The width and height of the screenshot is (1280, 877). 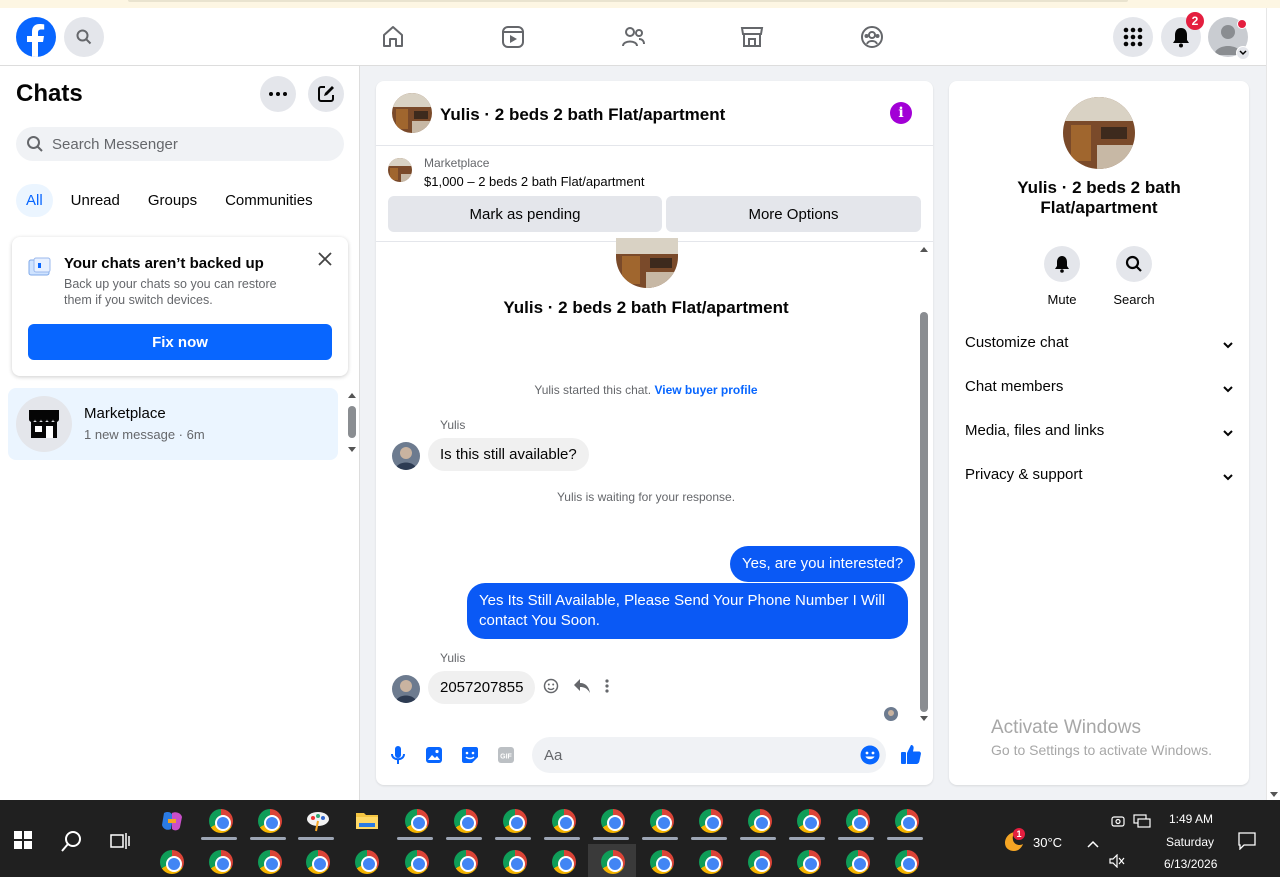 What do you see at coordinates (1190, 864) in the screenshot?
I see `clock-date: 6/13/2026` at bounding box center [1190, 864].